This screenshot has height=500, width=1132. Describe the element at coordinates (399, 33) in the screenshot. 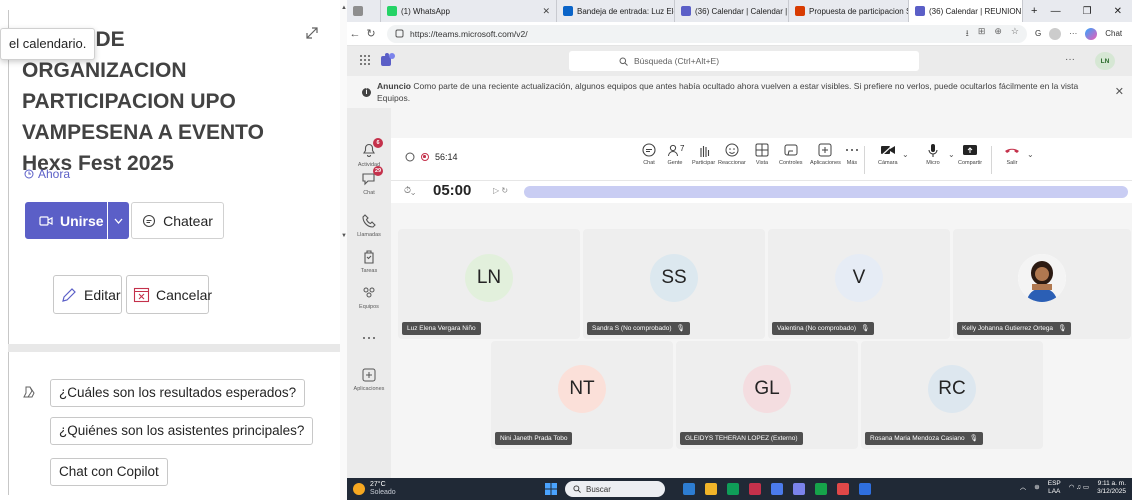

I see `site-info-icon` at that location.